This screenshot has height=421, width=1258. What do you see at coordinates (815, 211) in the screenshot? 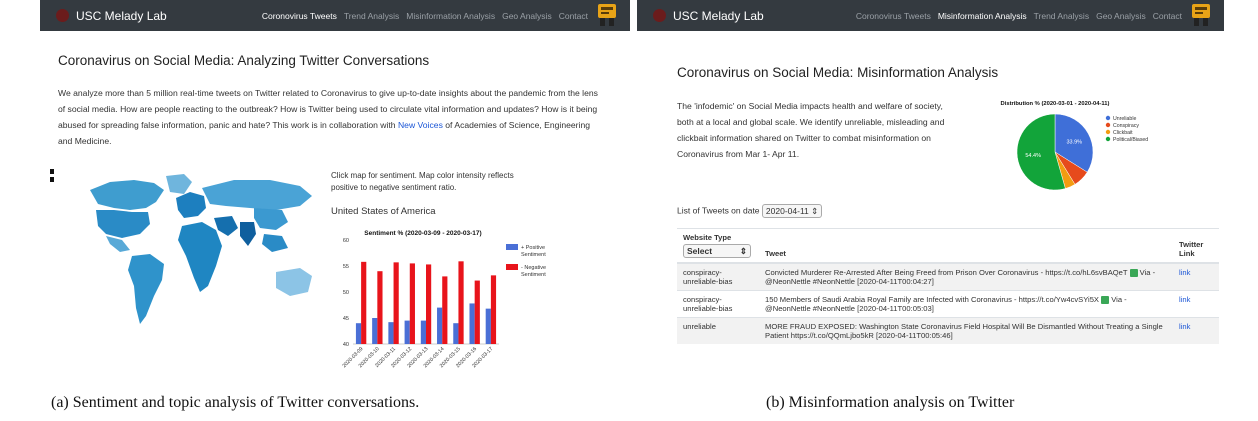
I see `select-arrows-icon: ⇕` at bounding box center [815, 211].